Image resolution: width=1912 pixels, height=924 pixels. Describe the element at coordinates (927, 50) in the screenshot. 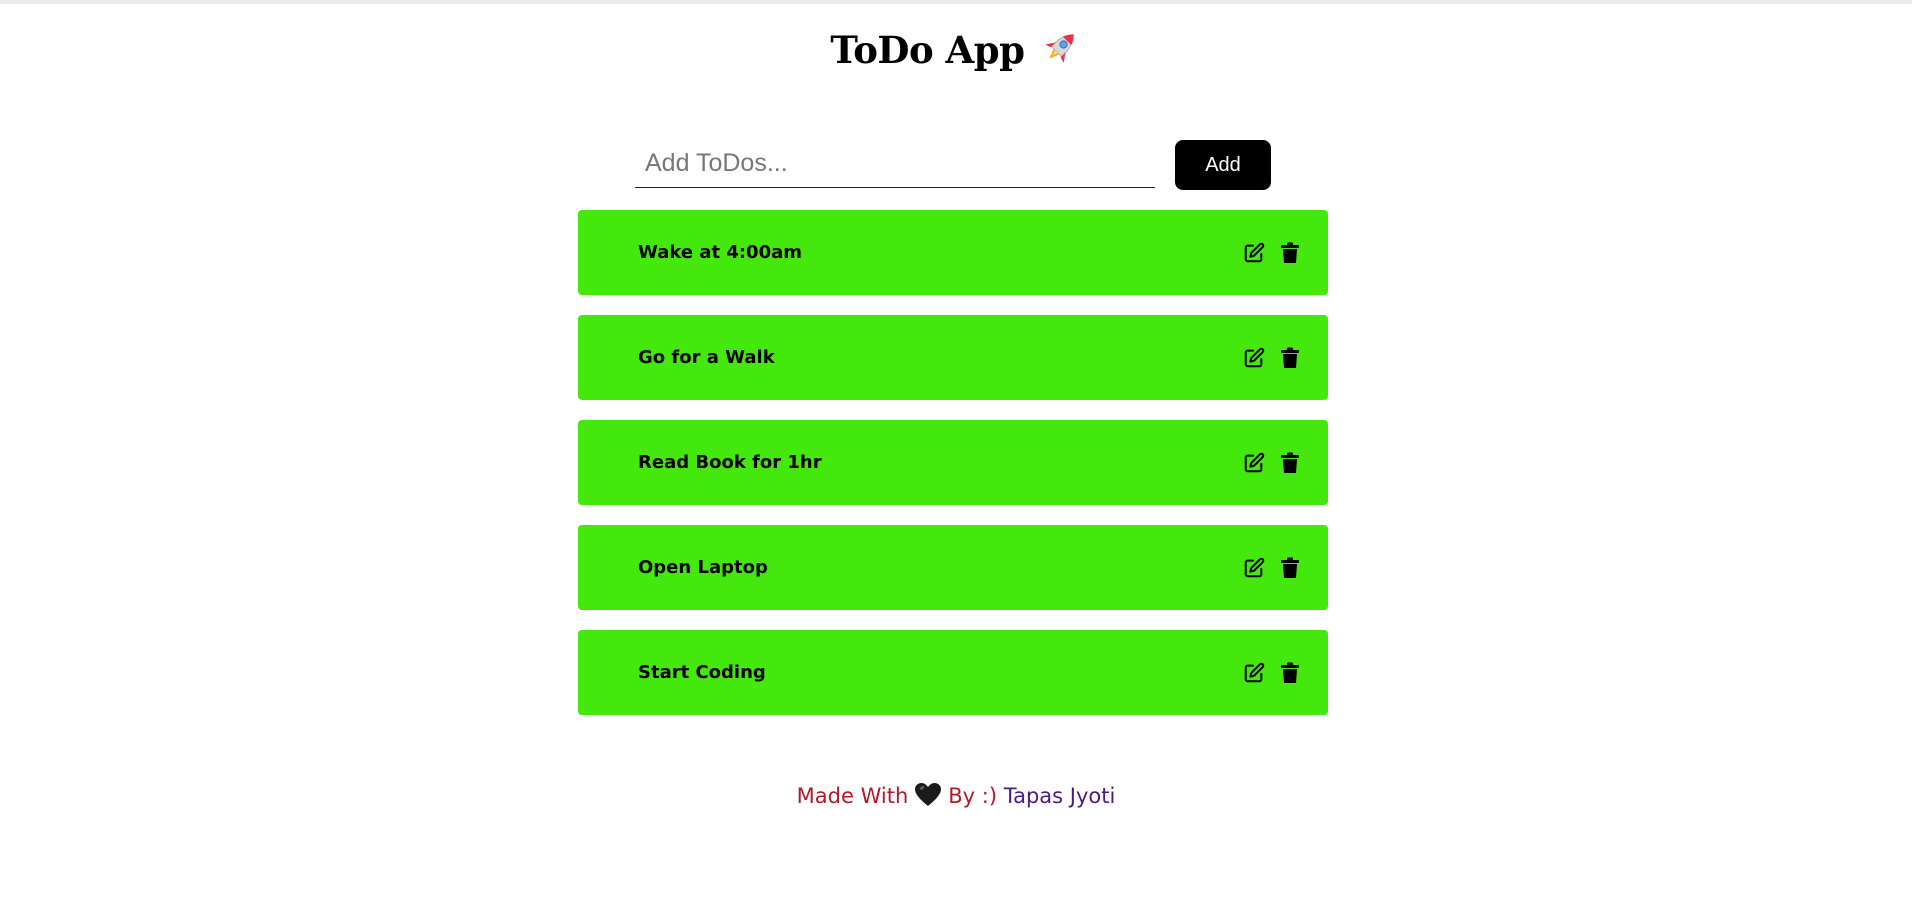

I see `page-title: ToDo App` at that location.